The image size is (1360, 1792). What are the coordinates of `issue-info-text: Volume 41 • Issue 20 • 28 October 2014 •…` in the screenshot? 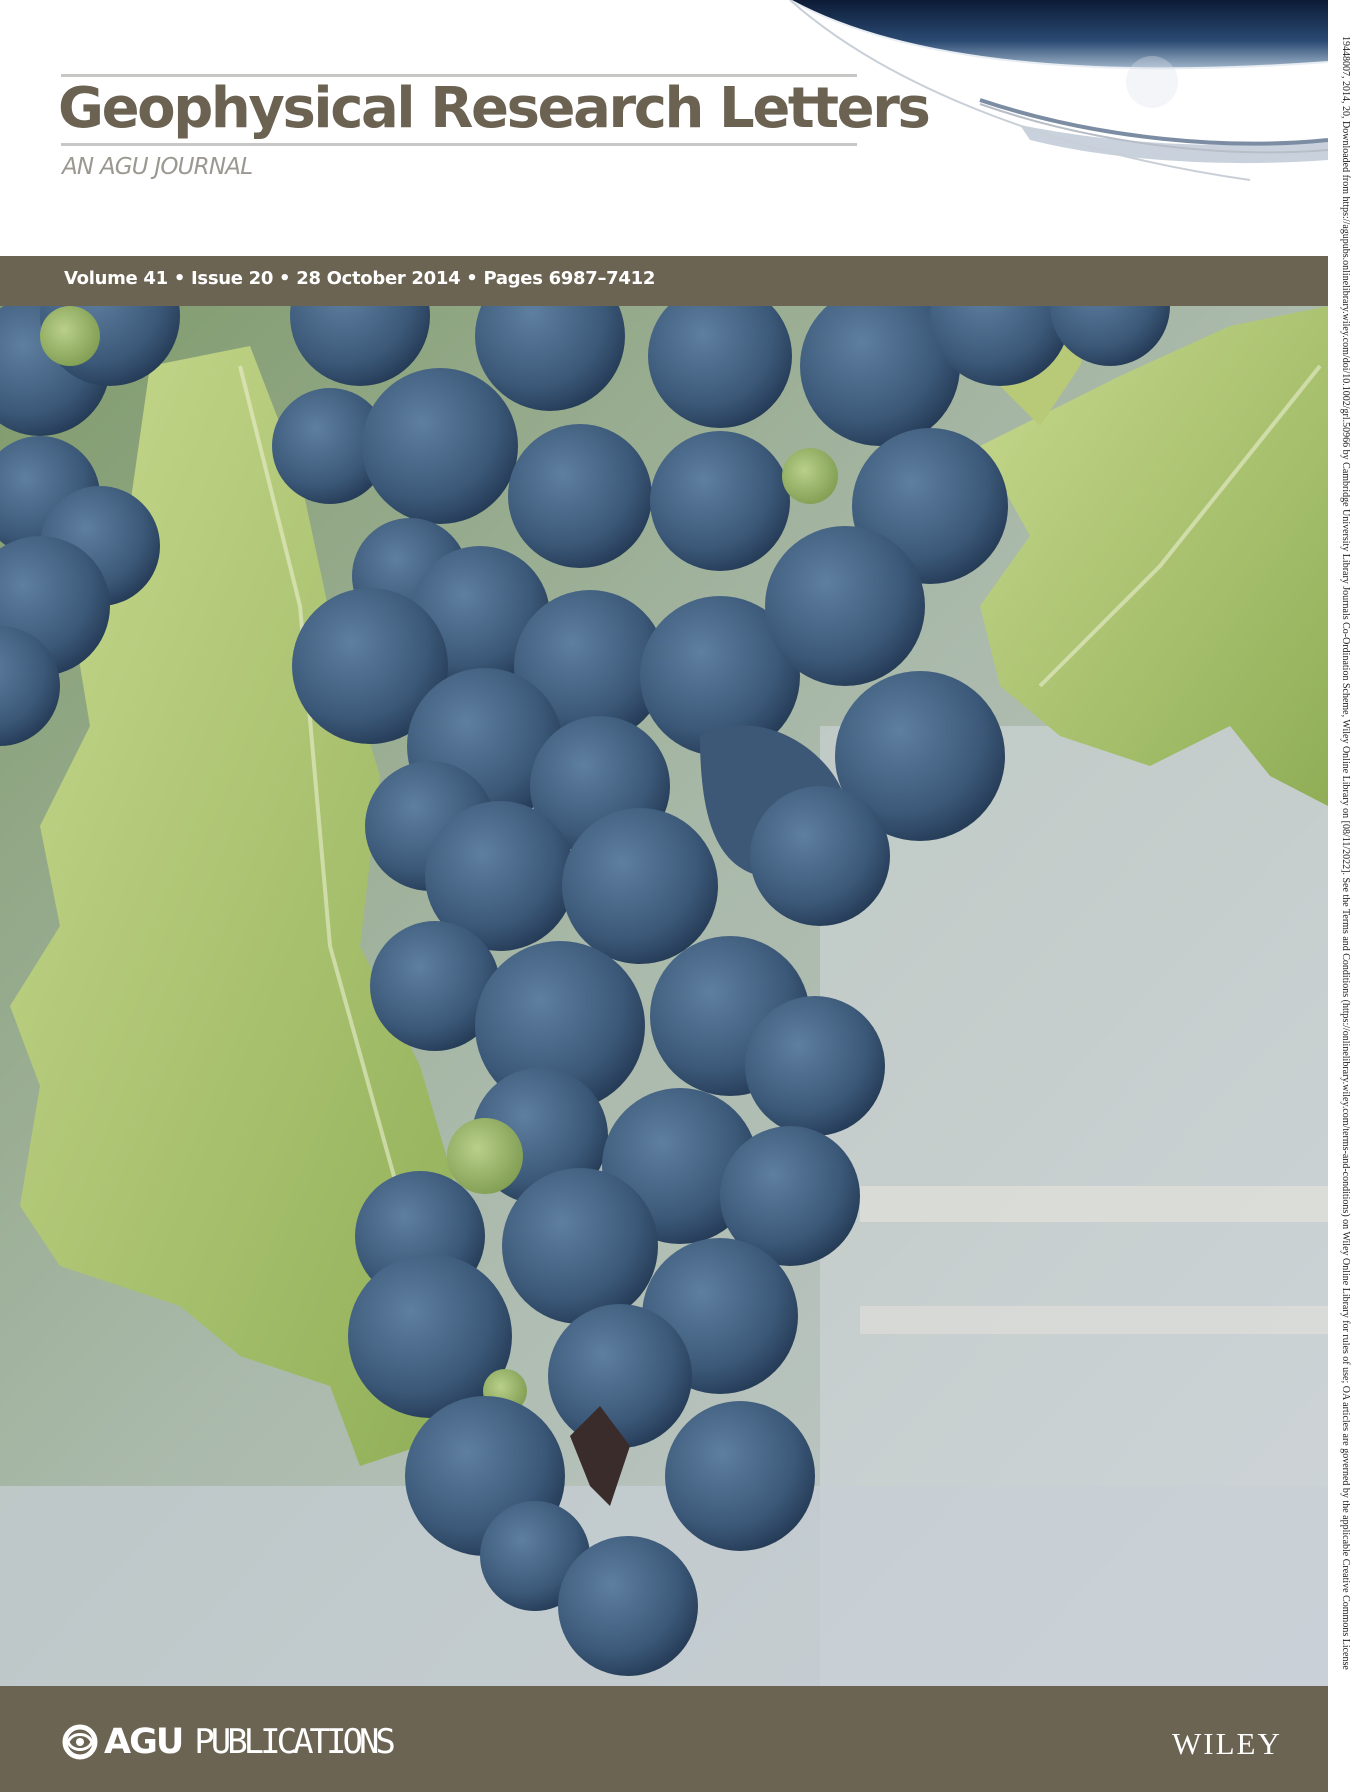 It's located at (360, 278).